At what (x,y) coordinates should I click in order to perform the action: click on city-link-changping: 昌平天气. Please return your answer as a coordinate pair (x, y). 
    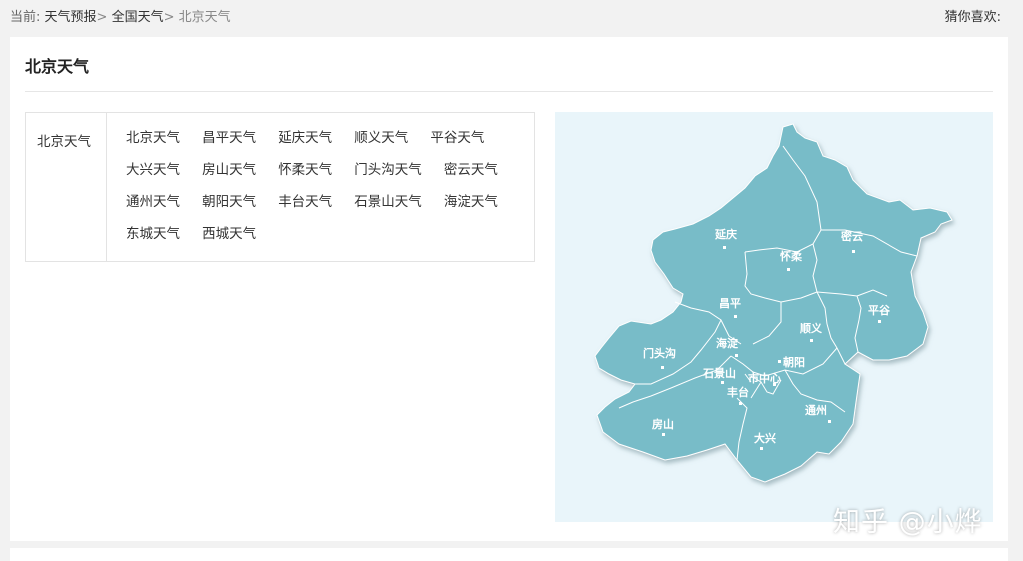
    Looking at the image, I should click on (229, 138).